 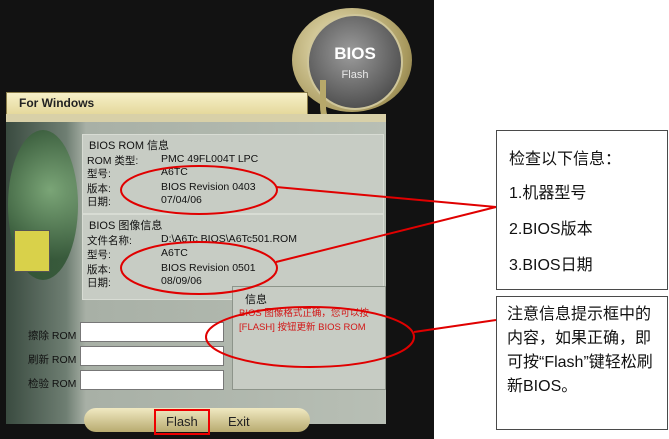 What do you see at coordinates (551, 265) in the screenshot?
I see `check-item-3: 3.BIOS日期` at bounding box center [551, 265].